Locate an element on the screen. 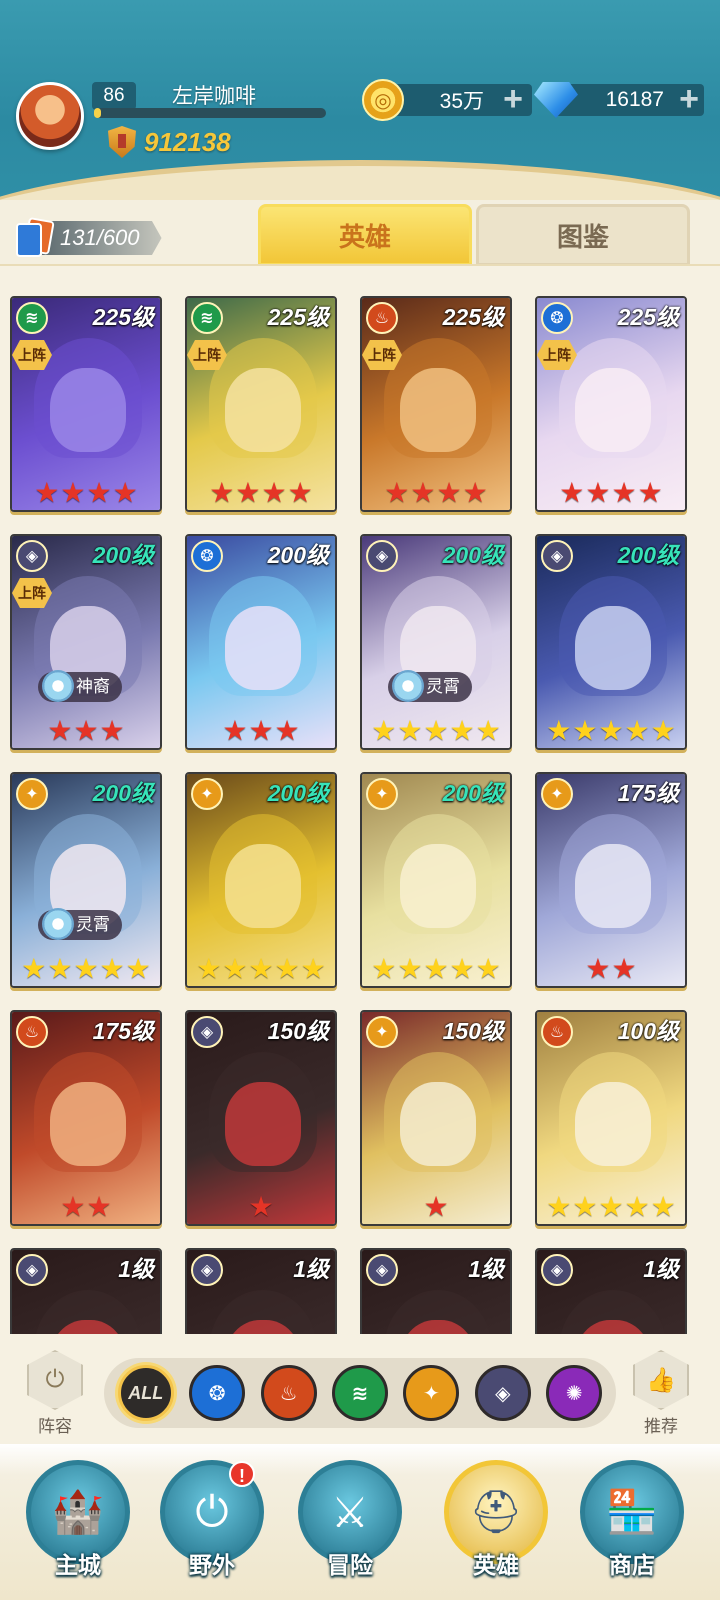 The image size is (720, 1600). nav-item-0: 🏰 主城 is located at coordinates (78, 1530).